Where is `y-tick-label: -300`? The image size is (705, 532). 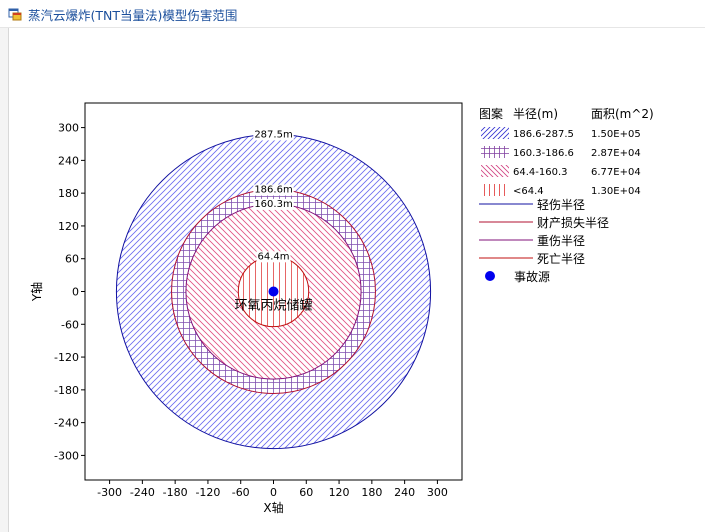 y-tick-label: -300 is located at coordinates (66, 455).